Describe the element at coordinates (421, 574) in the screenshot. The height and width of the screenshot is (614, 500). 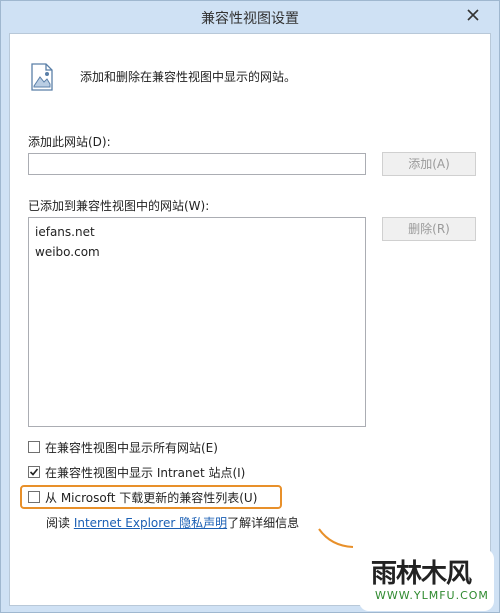
I see `watermark-text: 雨林木风` at that location.